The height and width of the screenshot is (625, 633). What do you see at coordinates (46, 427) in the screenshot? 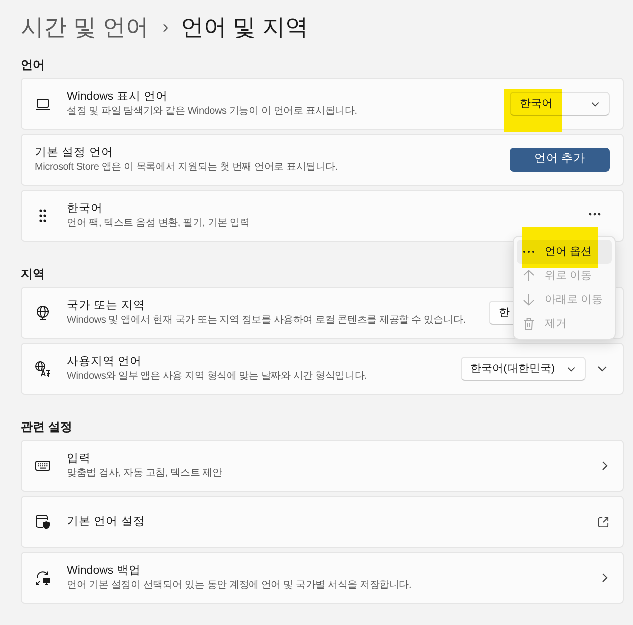
I see `section-heading: 관련 설정` at bounding box center [46, 427].